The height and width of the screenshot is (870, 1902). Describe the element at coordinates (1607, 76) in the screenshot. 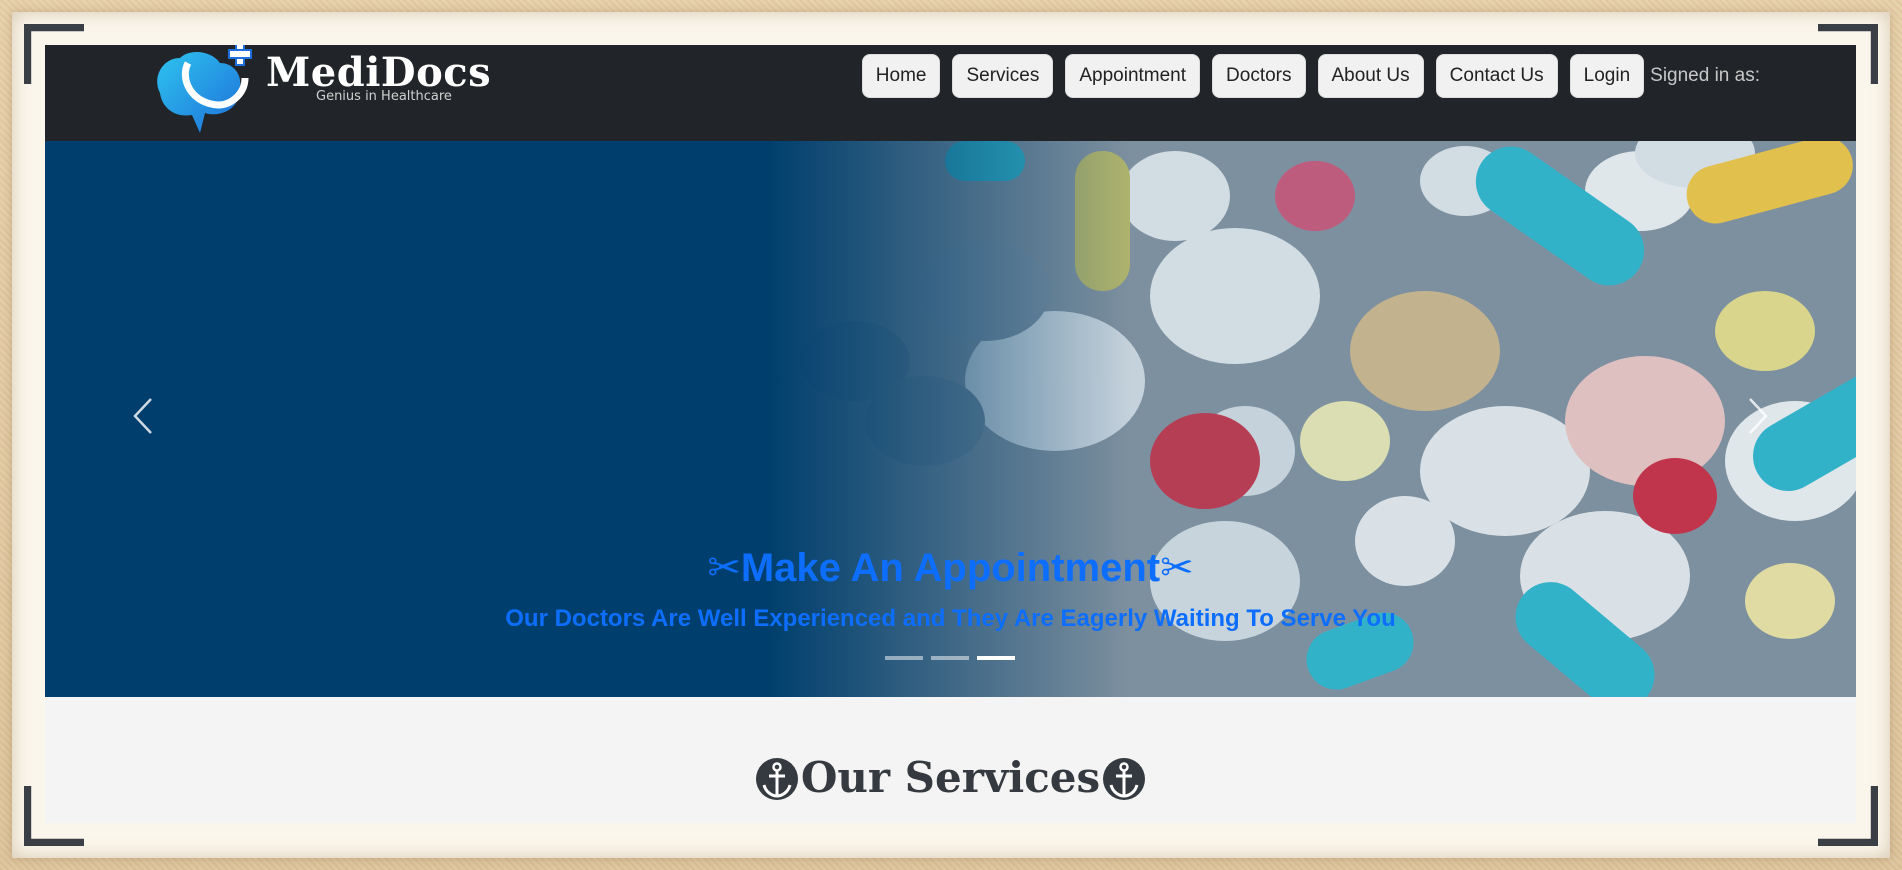

I see `nav-login-button: Login` at that location.